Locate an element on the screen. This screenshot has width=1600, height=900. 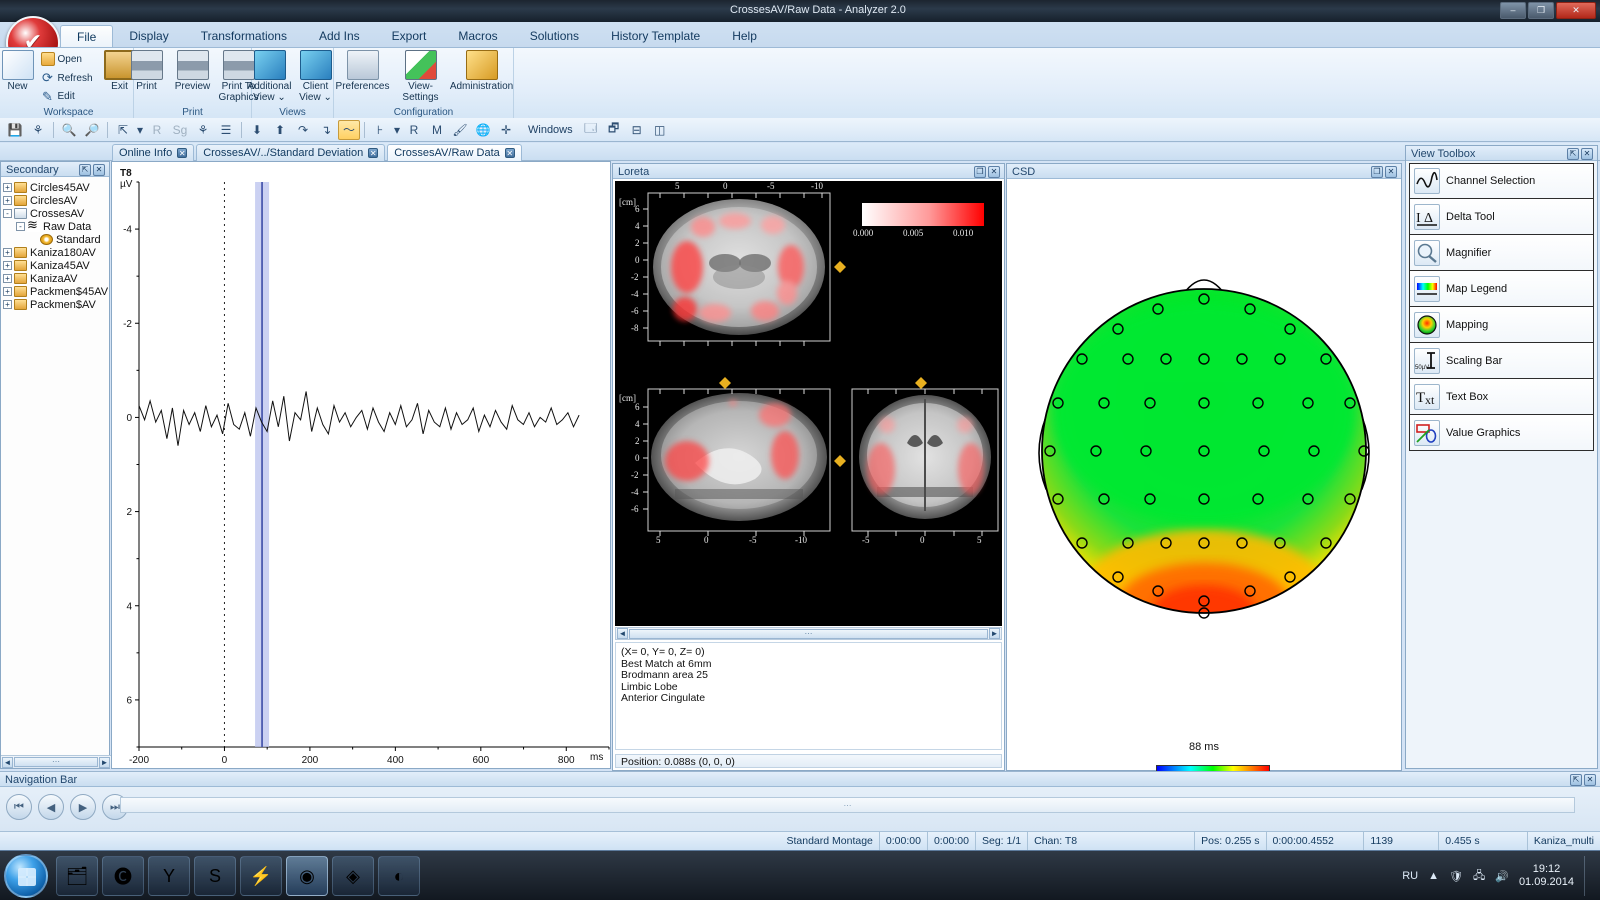
next-marker-icon: ↷ is located at coordinates (303, 130).